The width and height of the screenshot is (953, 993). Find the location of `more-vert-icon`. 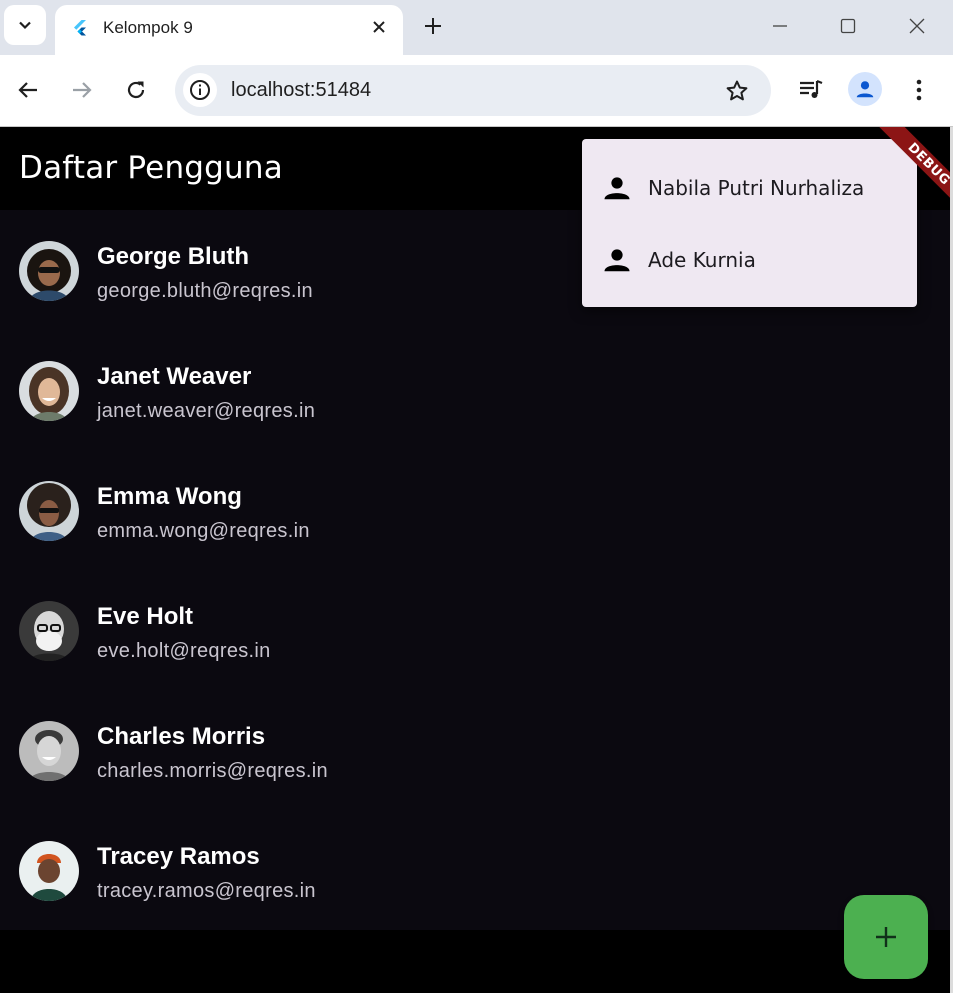

more-vert-icon is located at coordinates (919, 90).